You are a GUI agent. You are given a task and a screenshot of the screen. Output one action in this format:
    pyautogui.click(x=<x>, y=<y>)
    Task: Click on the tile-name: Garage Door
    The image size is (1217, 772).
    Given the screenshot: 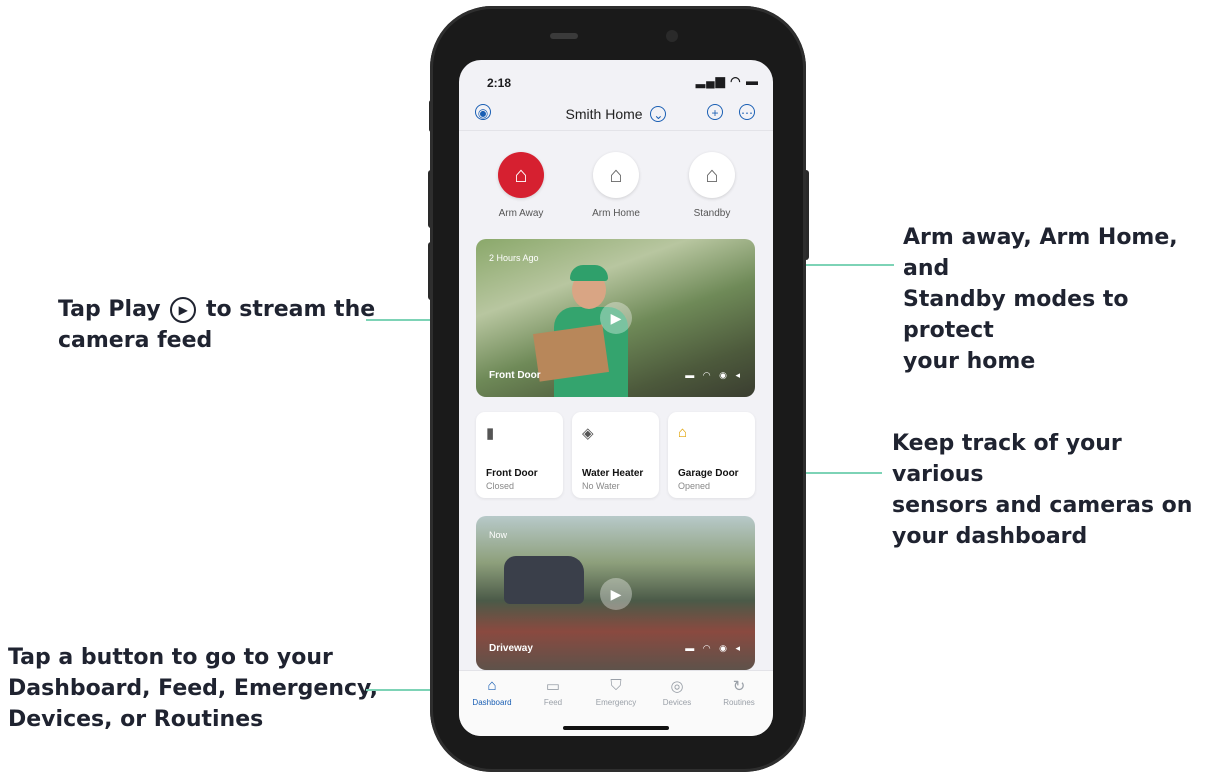 What is the action you would take?
    pyautogui.click(x=708, y=473)
    